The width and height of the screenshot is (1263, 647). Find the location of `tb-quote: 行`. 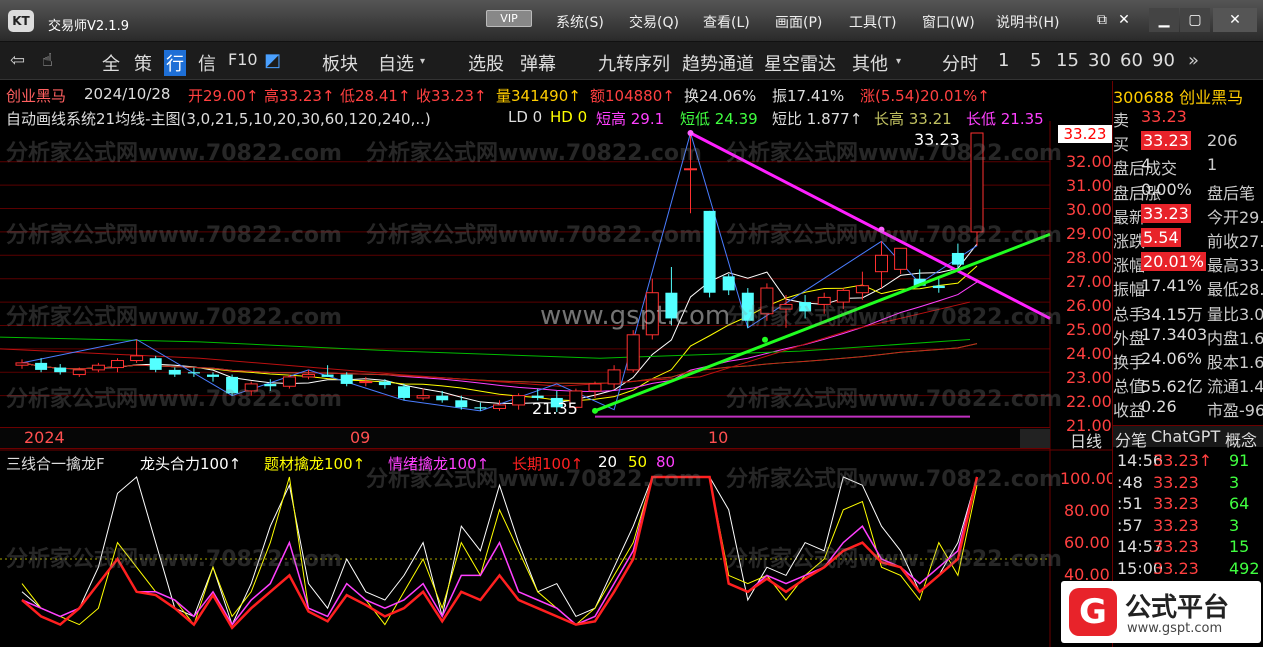

tb-quote: 行 is located at coordinates (175, 63).